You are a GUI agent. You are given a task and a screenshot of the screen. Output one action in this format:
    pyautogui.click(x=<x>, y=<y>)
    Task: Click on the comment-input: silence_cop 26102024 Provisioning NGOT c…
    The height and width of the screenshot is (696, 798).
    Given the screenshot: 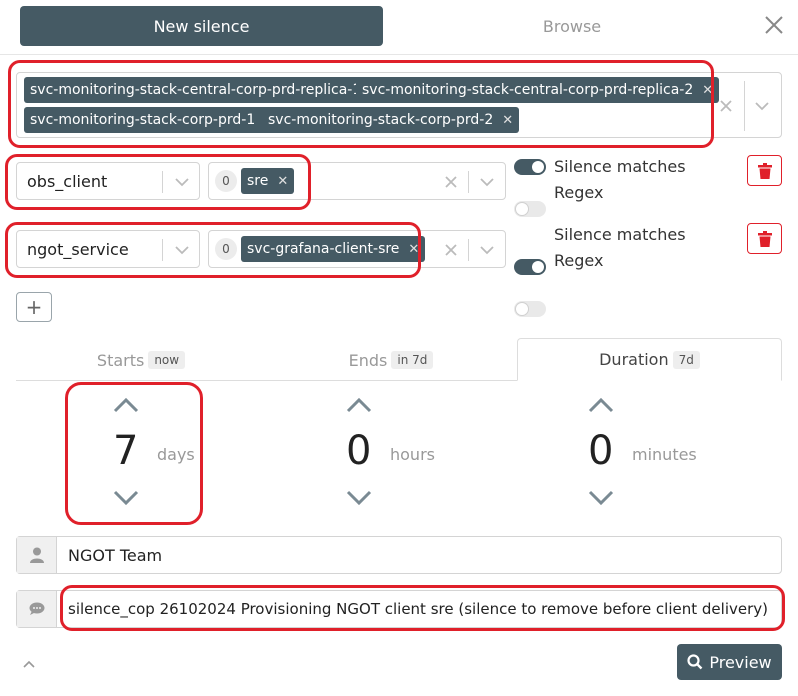 What is the action you would take?
    pyautogui.click(x=419, y=609)
    